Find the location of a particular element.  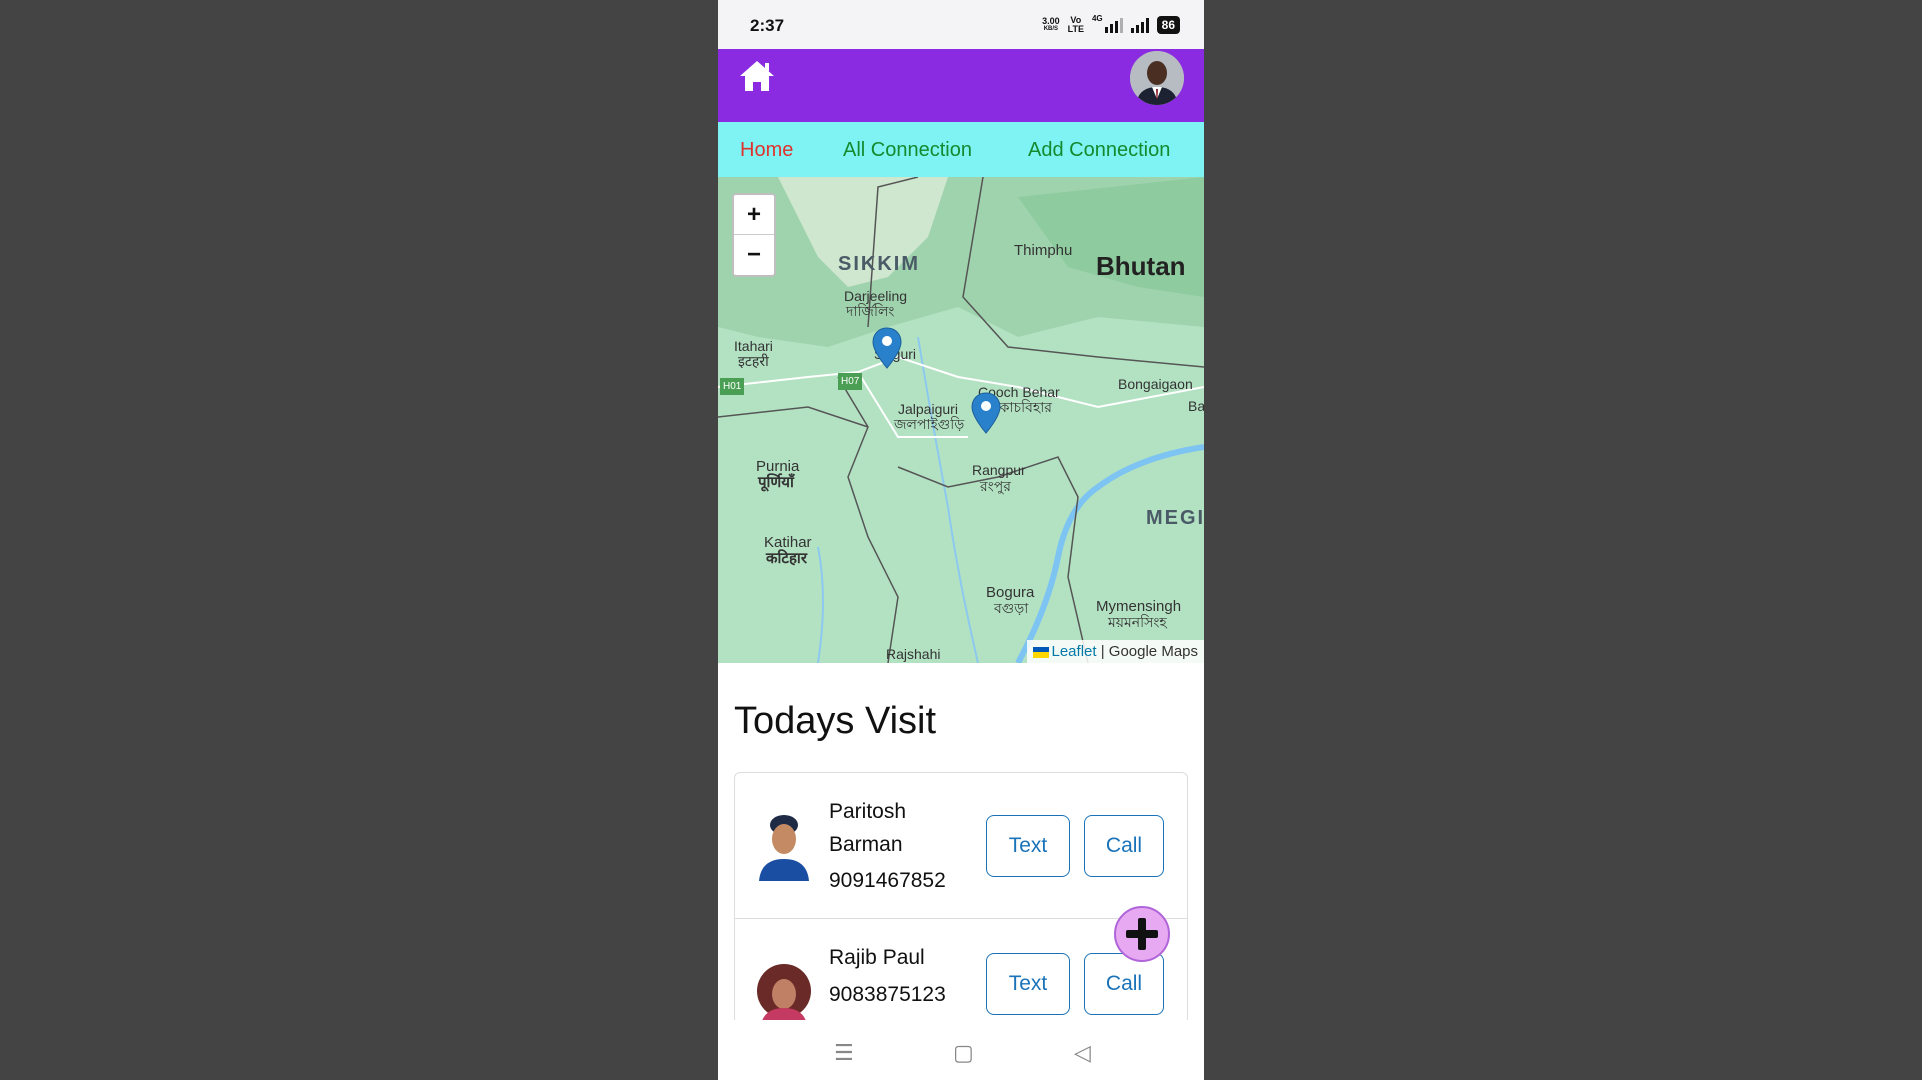

map-label-bhutan: Bhutan is located at coordinates (1141, 266).